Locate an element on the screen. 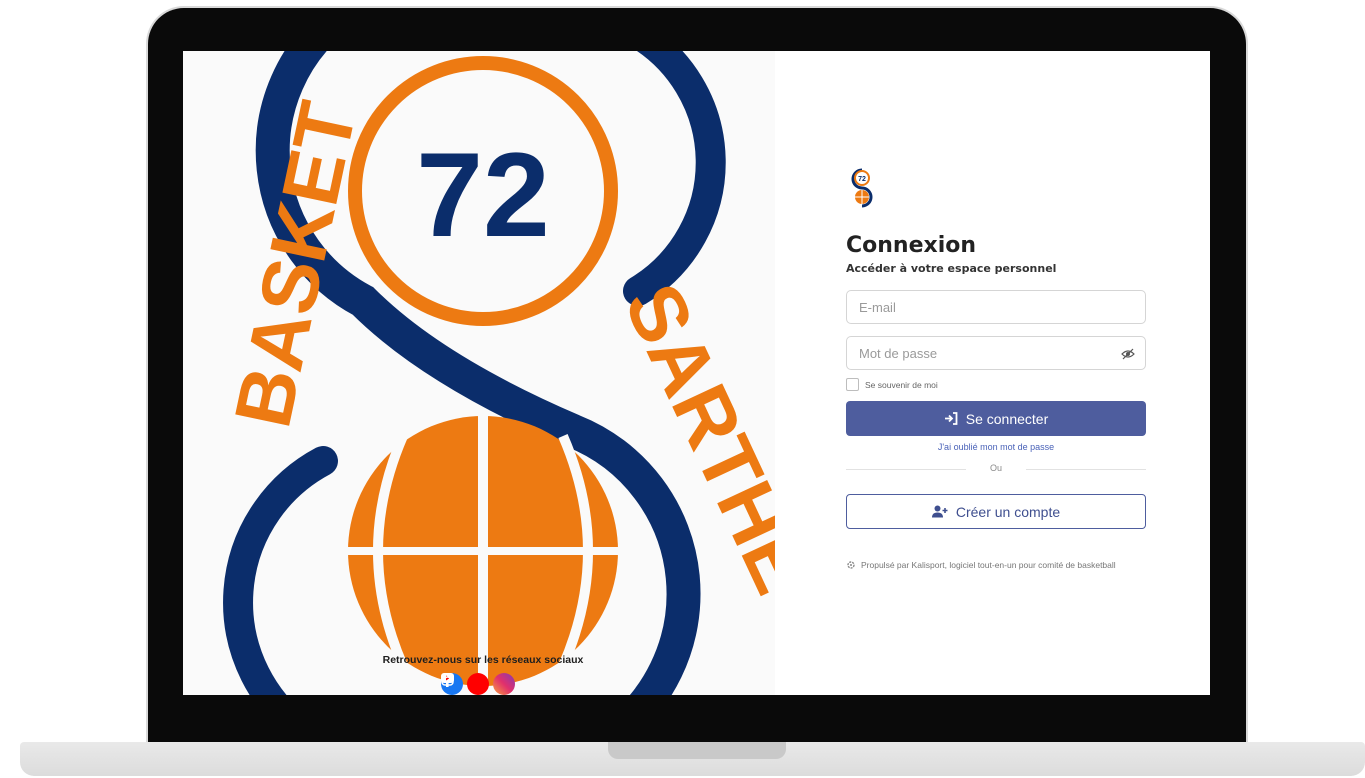 This screenshot has height=778, width=1365. forgot-password-link: J'ai oublié mon mot de passe is located at coordinates (996, 447).